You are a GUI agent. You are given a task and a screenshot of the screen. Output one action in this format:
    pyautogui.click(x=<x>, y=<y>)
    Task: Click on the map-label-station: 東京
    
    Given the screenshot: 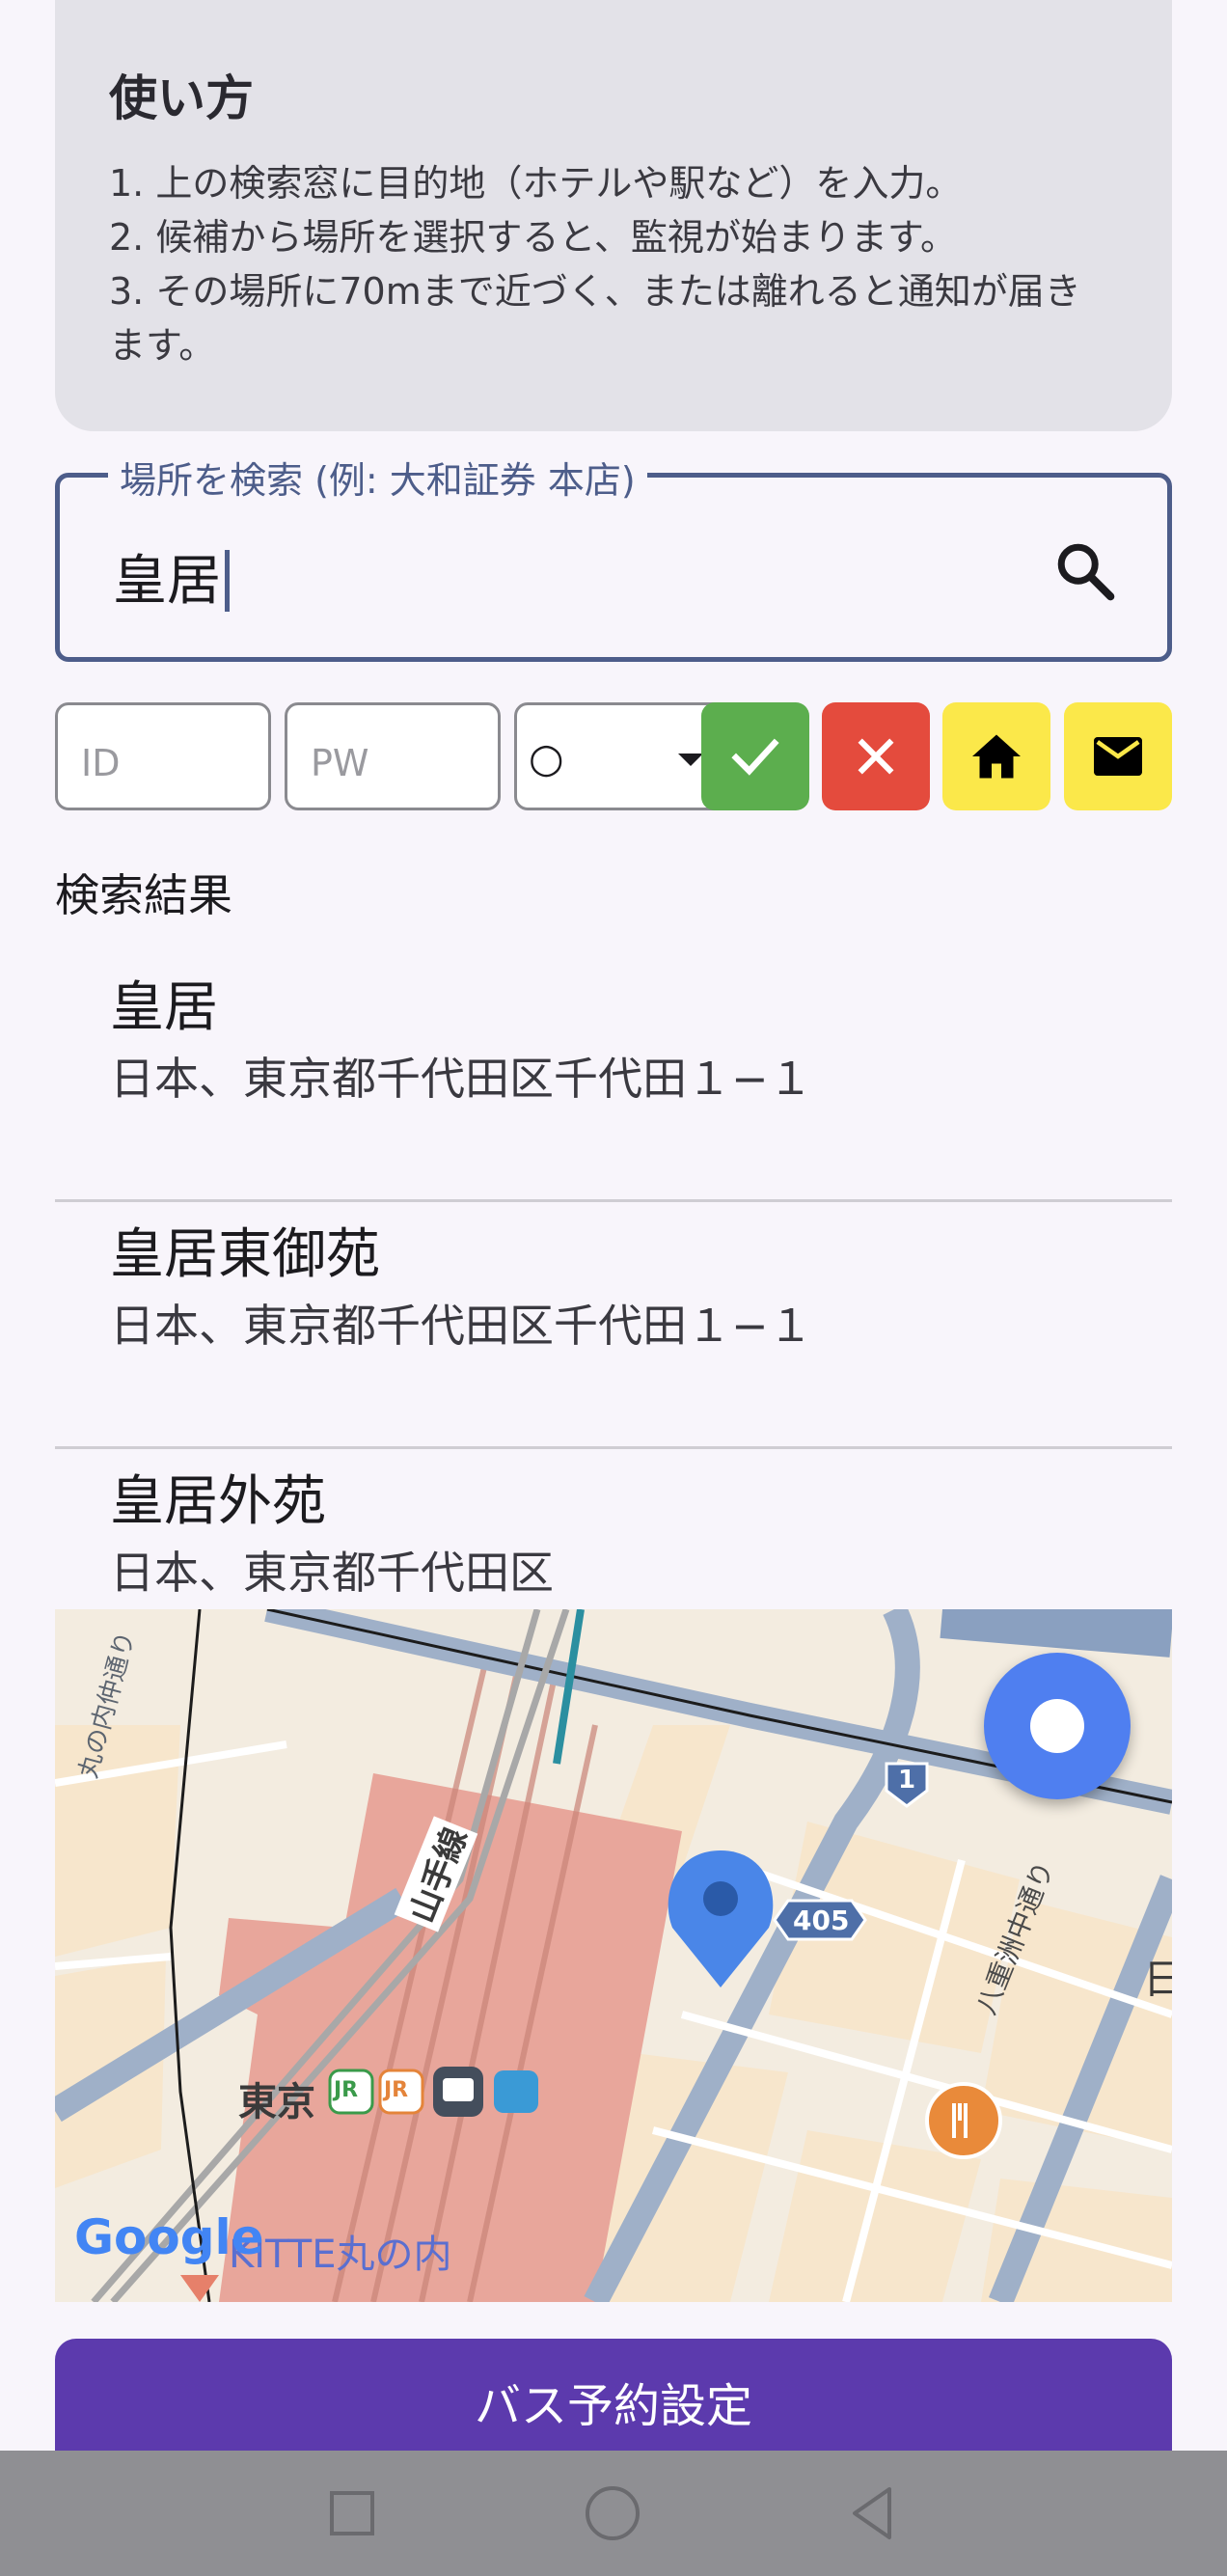 What is the action you would take?
    pyautogui.click(x=276, y=2102)
    